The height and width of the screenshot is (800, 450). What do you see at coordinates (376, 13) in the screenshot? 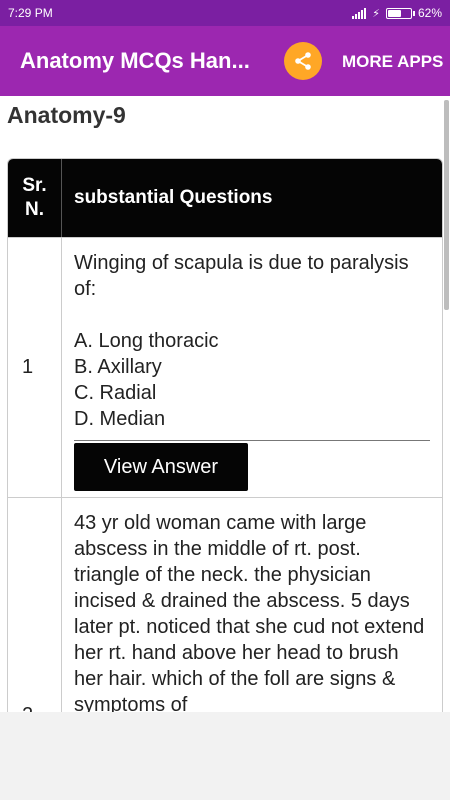
I see `charging-icon: ⚡` at bounding box center [376, 13].